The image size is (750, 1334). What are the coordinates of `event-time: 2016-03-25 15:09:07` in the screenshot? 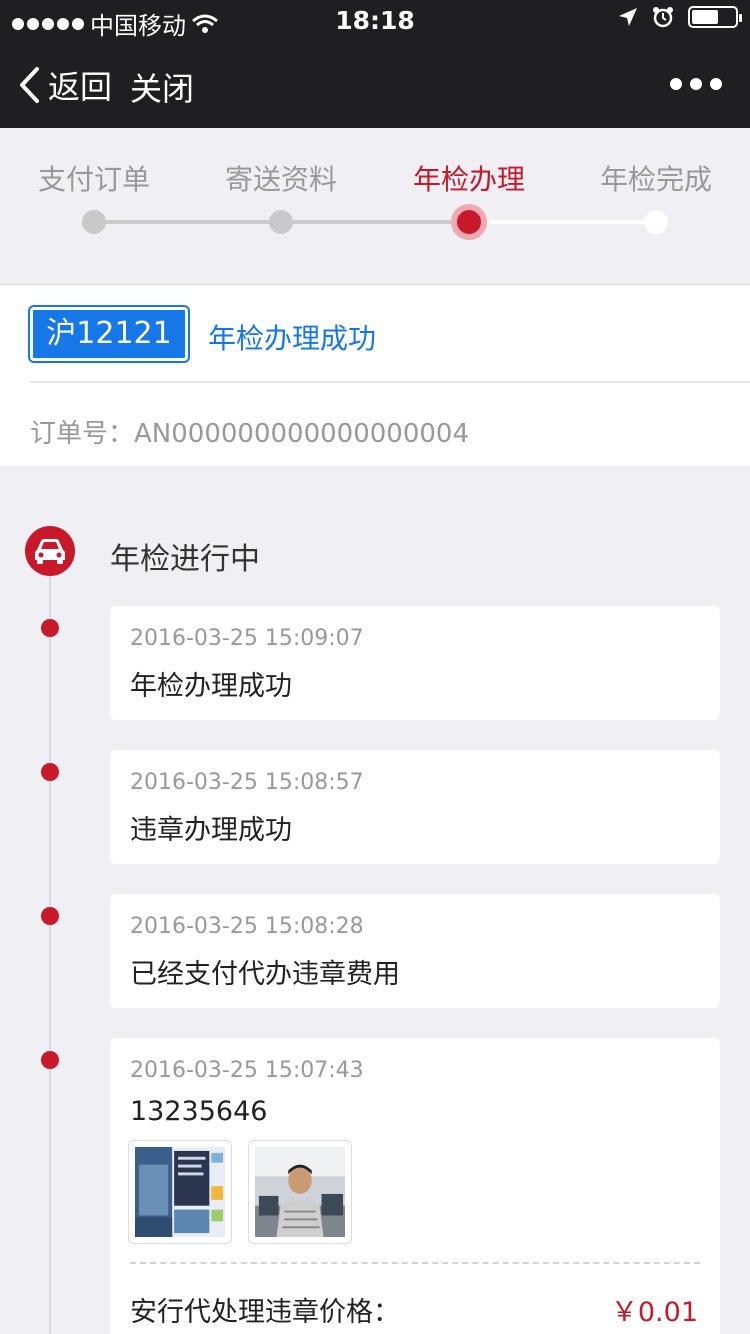 It's located at (247, 638).